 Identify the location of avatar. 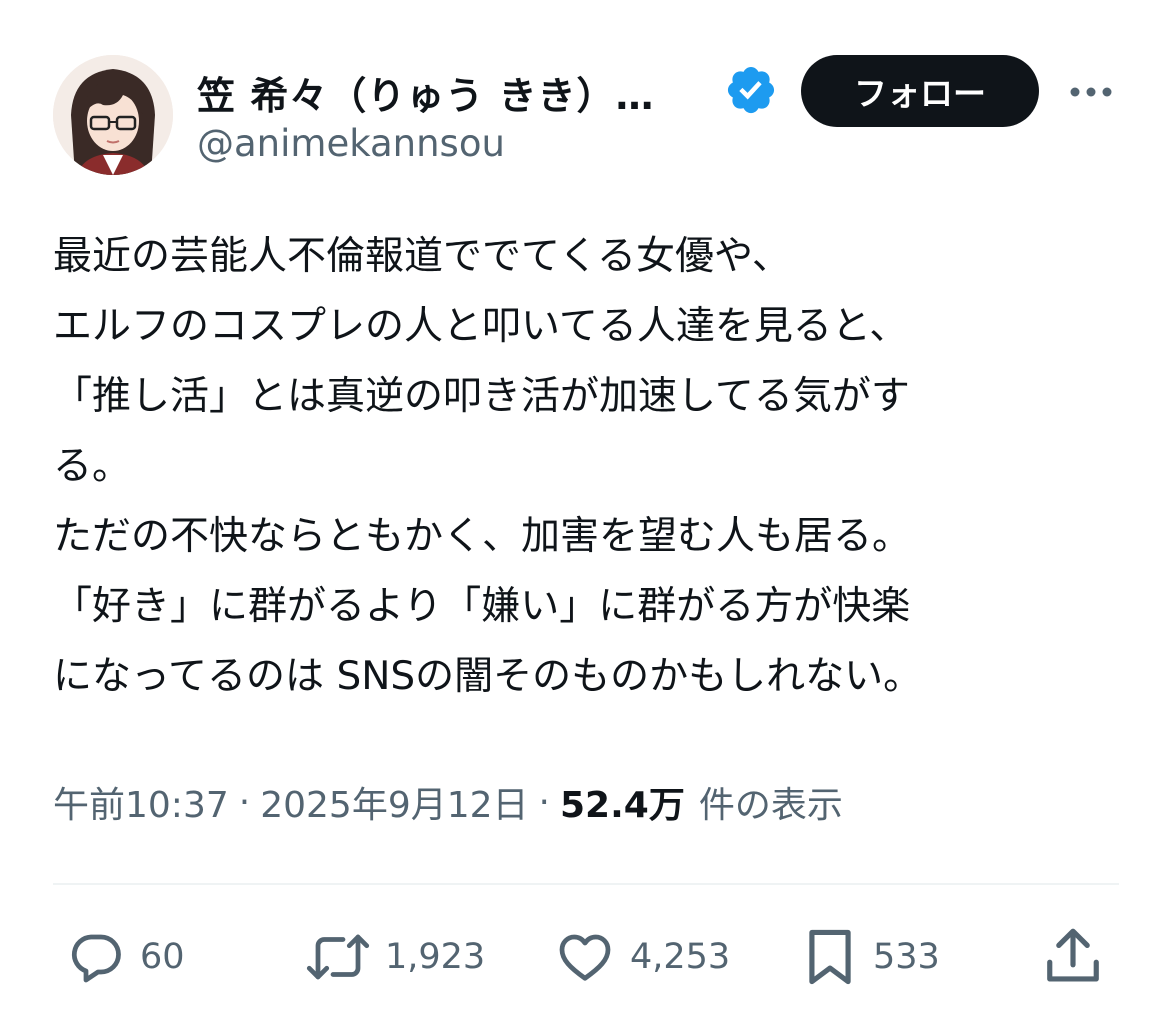
(113, 115).